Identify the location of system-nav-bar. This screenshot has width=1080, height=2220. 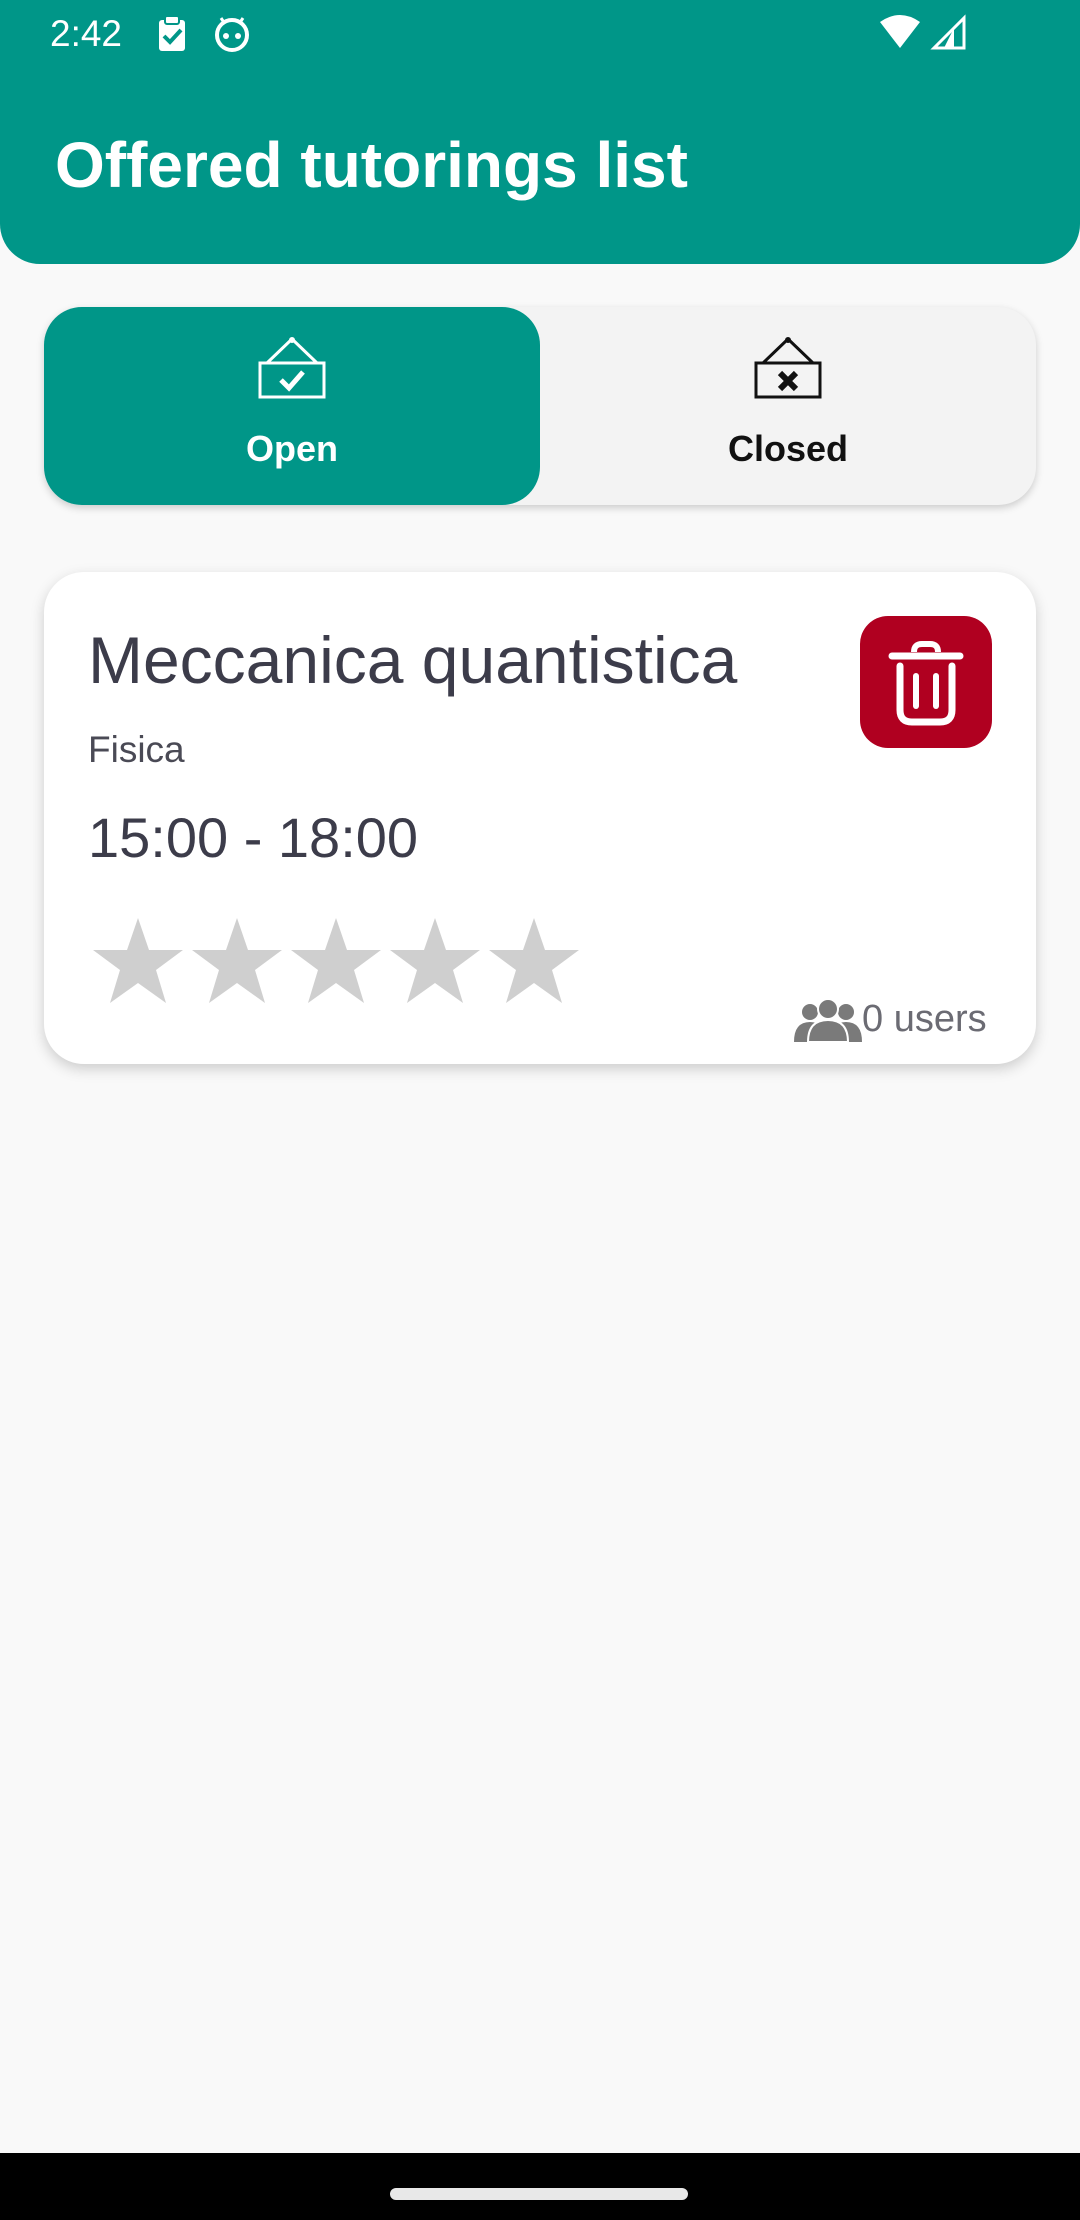
(540, 2186).